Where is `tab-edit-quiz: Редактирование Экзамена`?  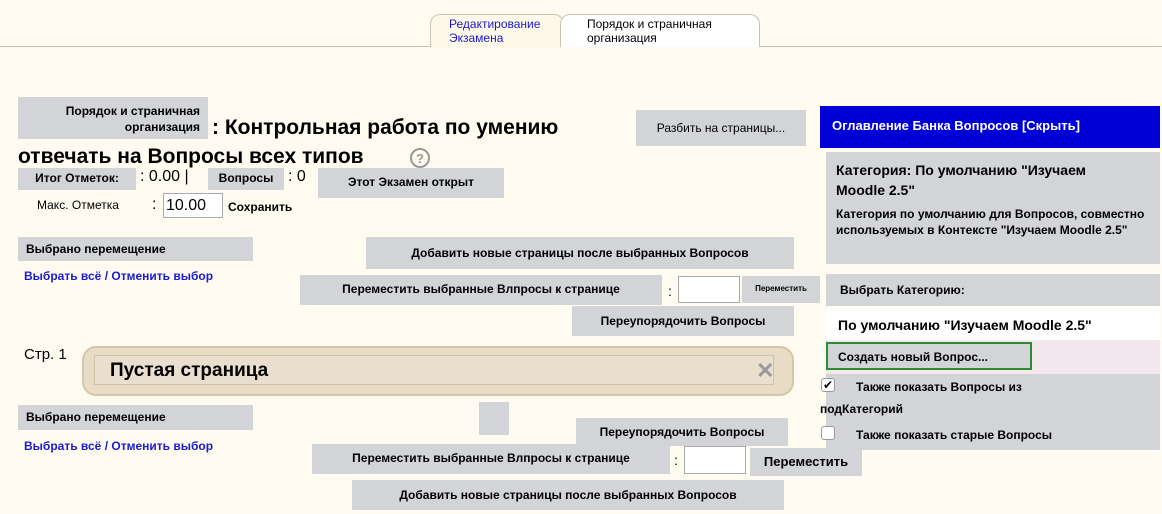
tab-edit-quiz: Редактирование Экзамена is located at coordinates (497, 30).